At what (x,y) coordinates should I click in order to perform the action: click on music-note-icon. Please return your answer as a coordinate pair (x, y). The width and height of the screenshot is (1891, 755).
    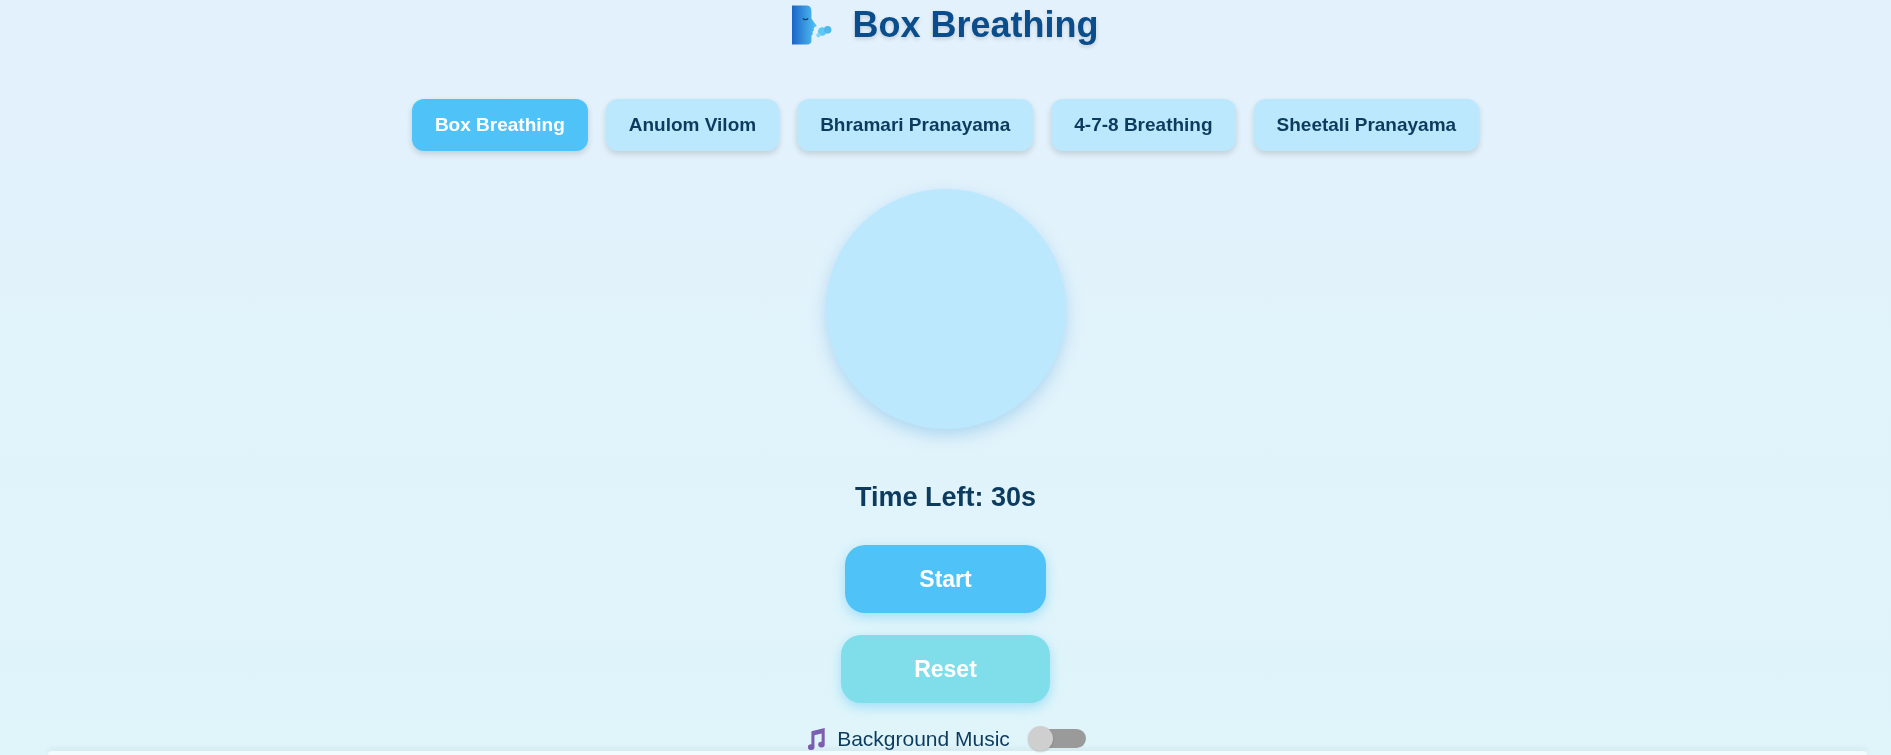
    Looking at the image, I should click on (816, 738).